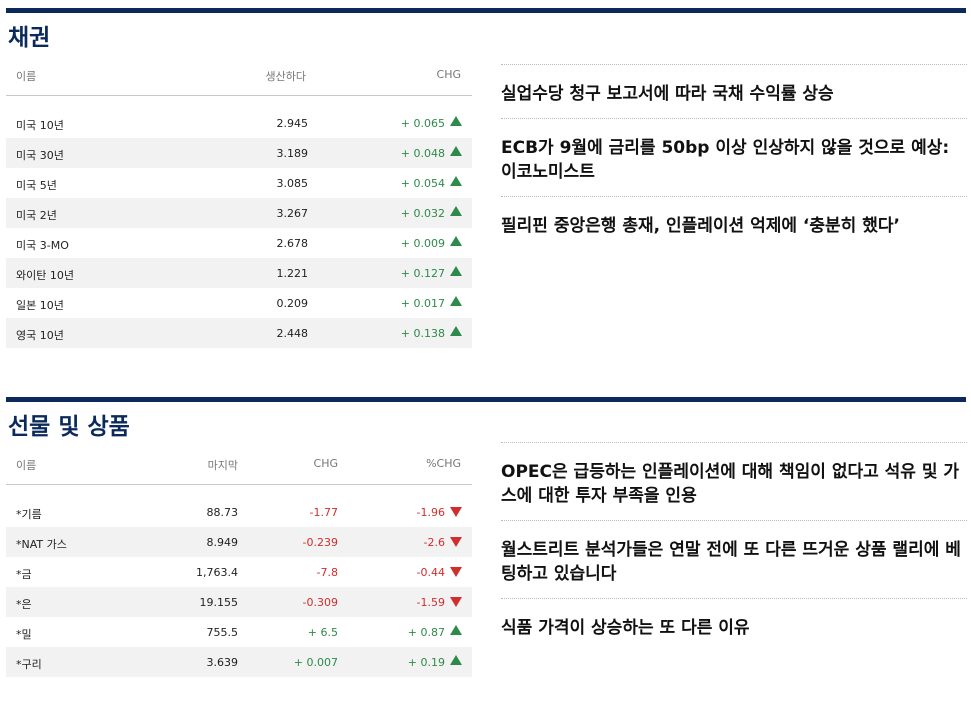 The image size is (971, 721). I want to click on row-name: *금, so click(24, 574).